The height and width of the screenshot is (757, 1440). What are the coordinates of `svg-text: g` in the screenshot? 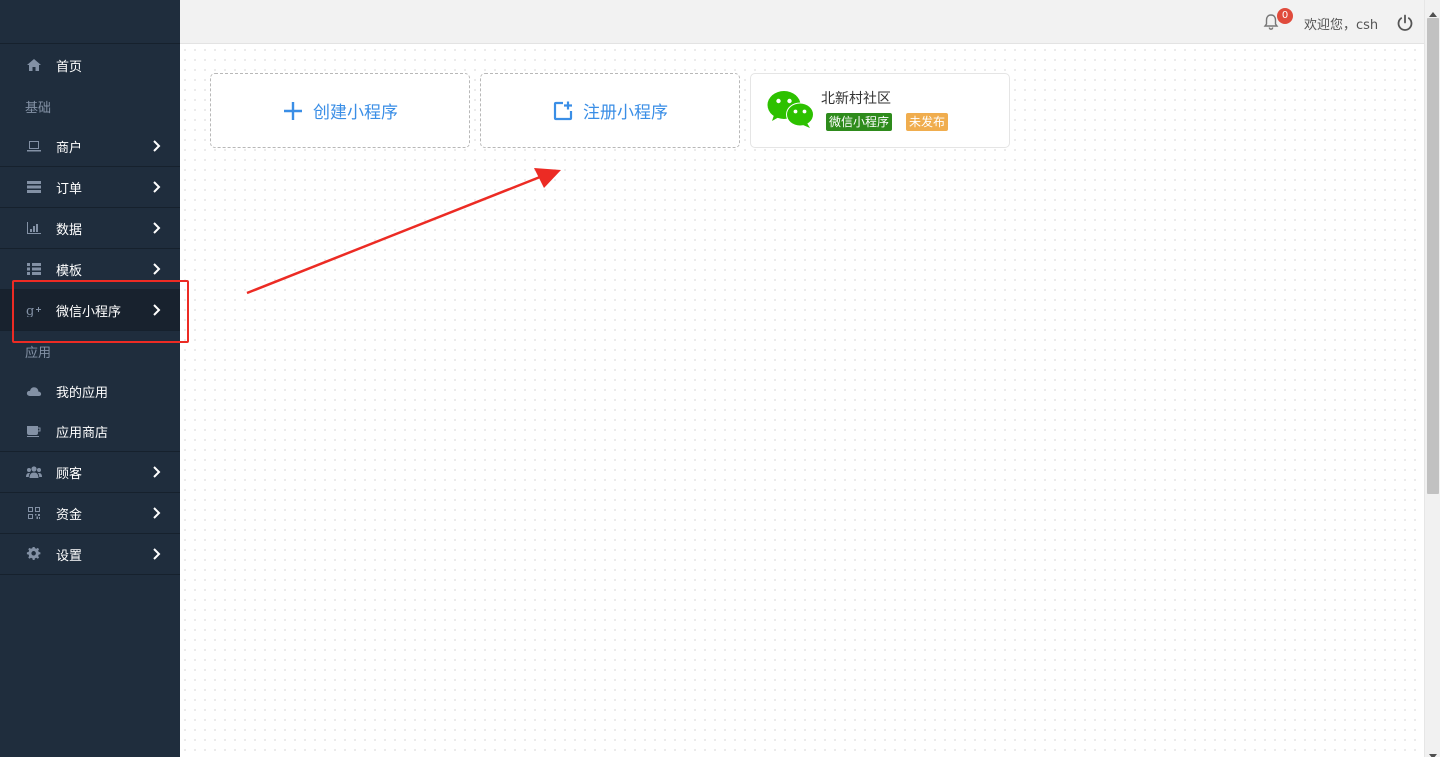 It's located at (30, 310).